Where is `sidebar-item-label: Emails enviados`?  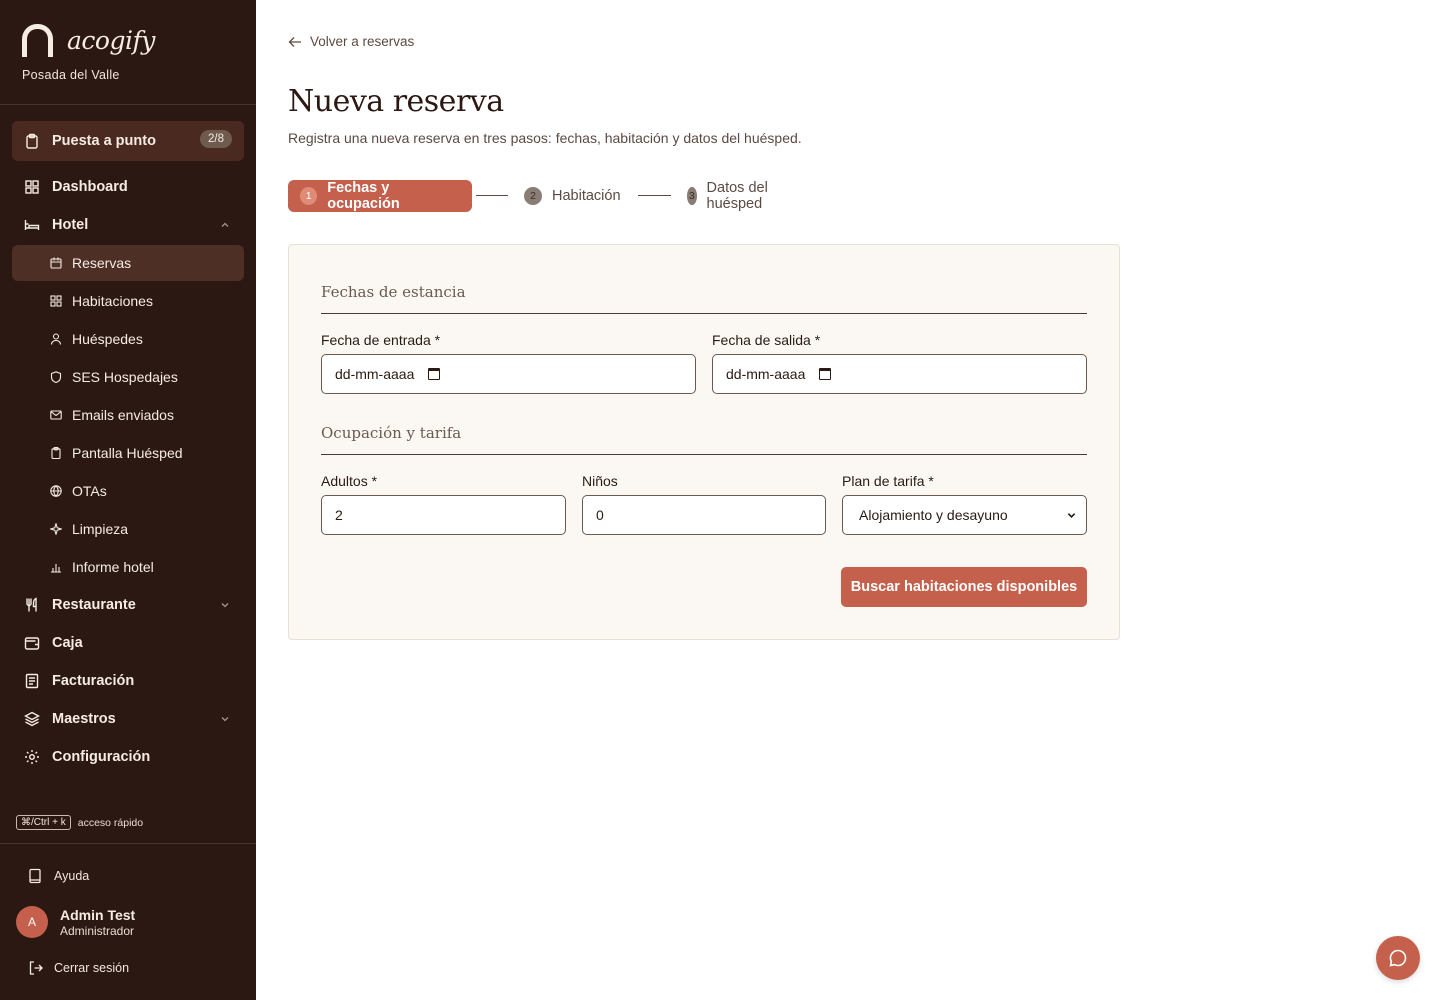
sidebar-item-label: Emails enviados is located at coordinates (123, 415).